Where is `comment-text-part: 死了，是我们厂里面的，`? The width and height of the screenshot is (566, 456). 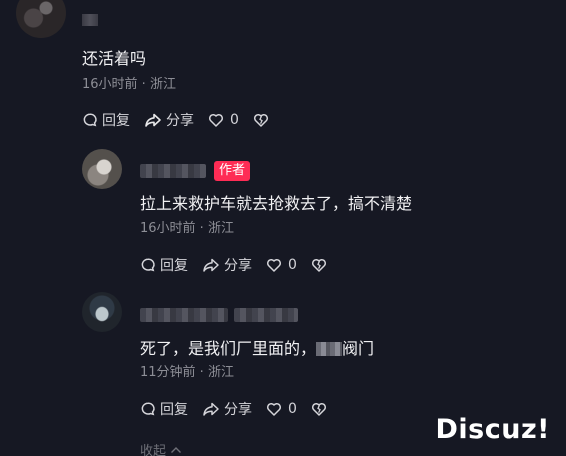 comment-text-part: 死了，是我们厂里面的， is located at coordinates (228, 348).